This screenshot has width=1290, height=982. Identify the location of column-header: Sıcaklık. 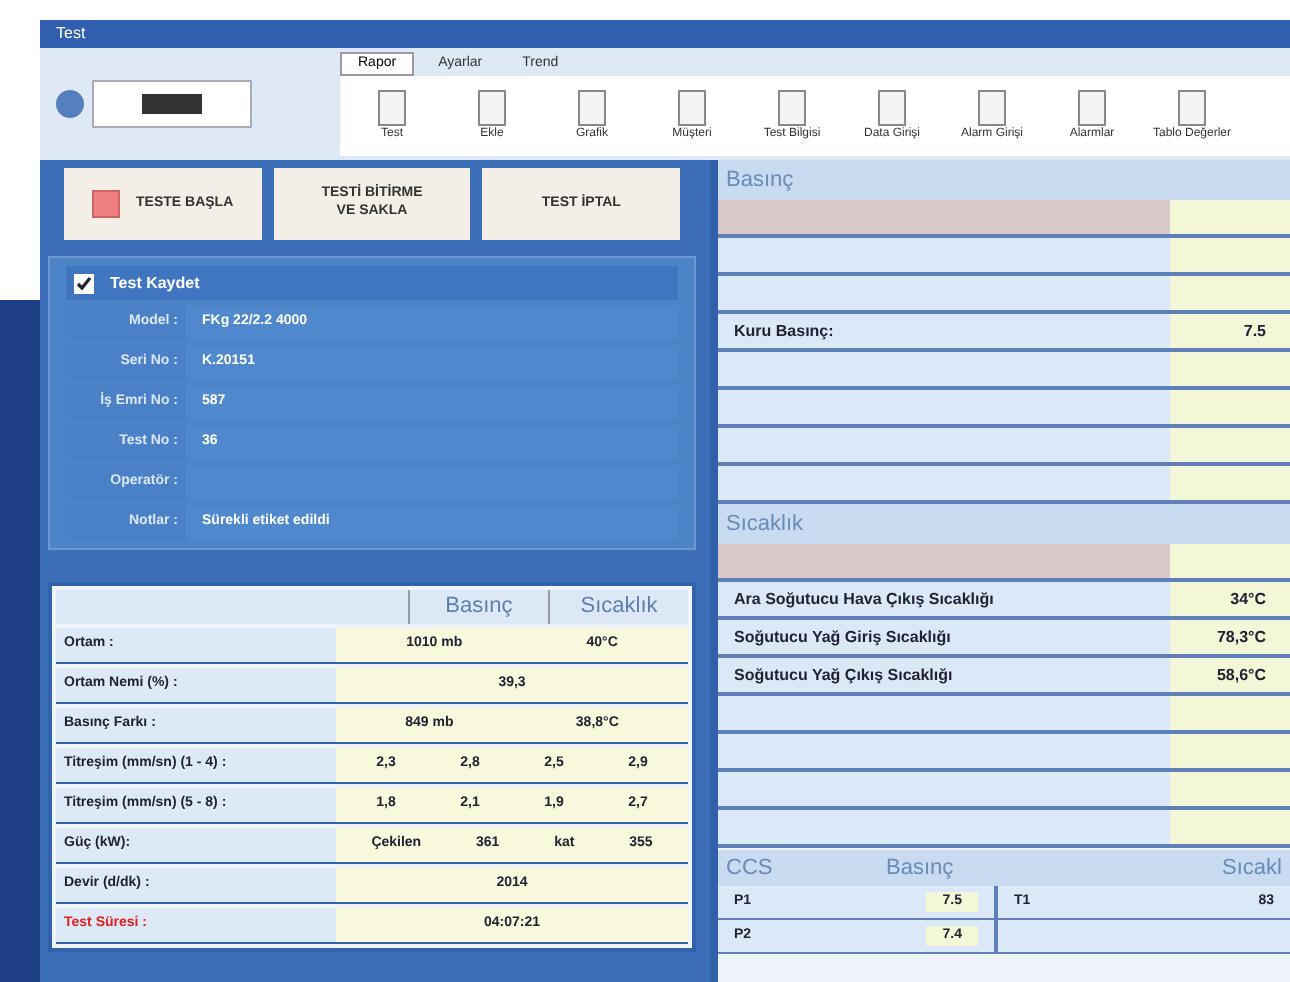
(618, 607).